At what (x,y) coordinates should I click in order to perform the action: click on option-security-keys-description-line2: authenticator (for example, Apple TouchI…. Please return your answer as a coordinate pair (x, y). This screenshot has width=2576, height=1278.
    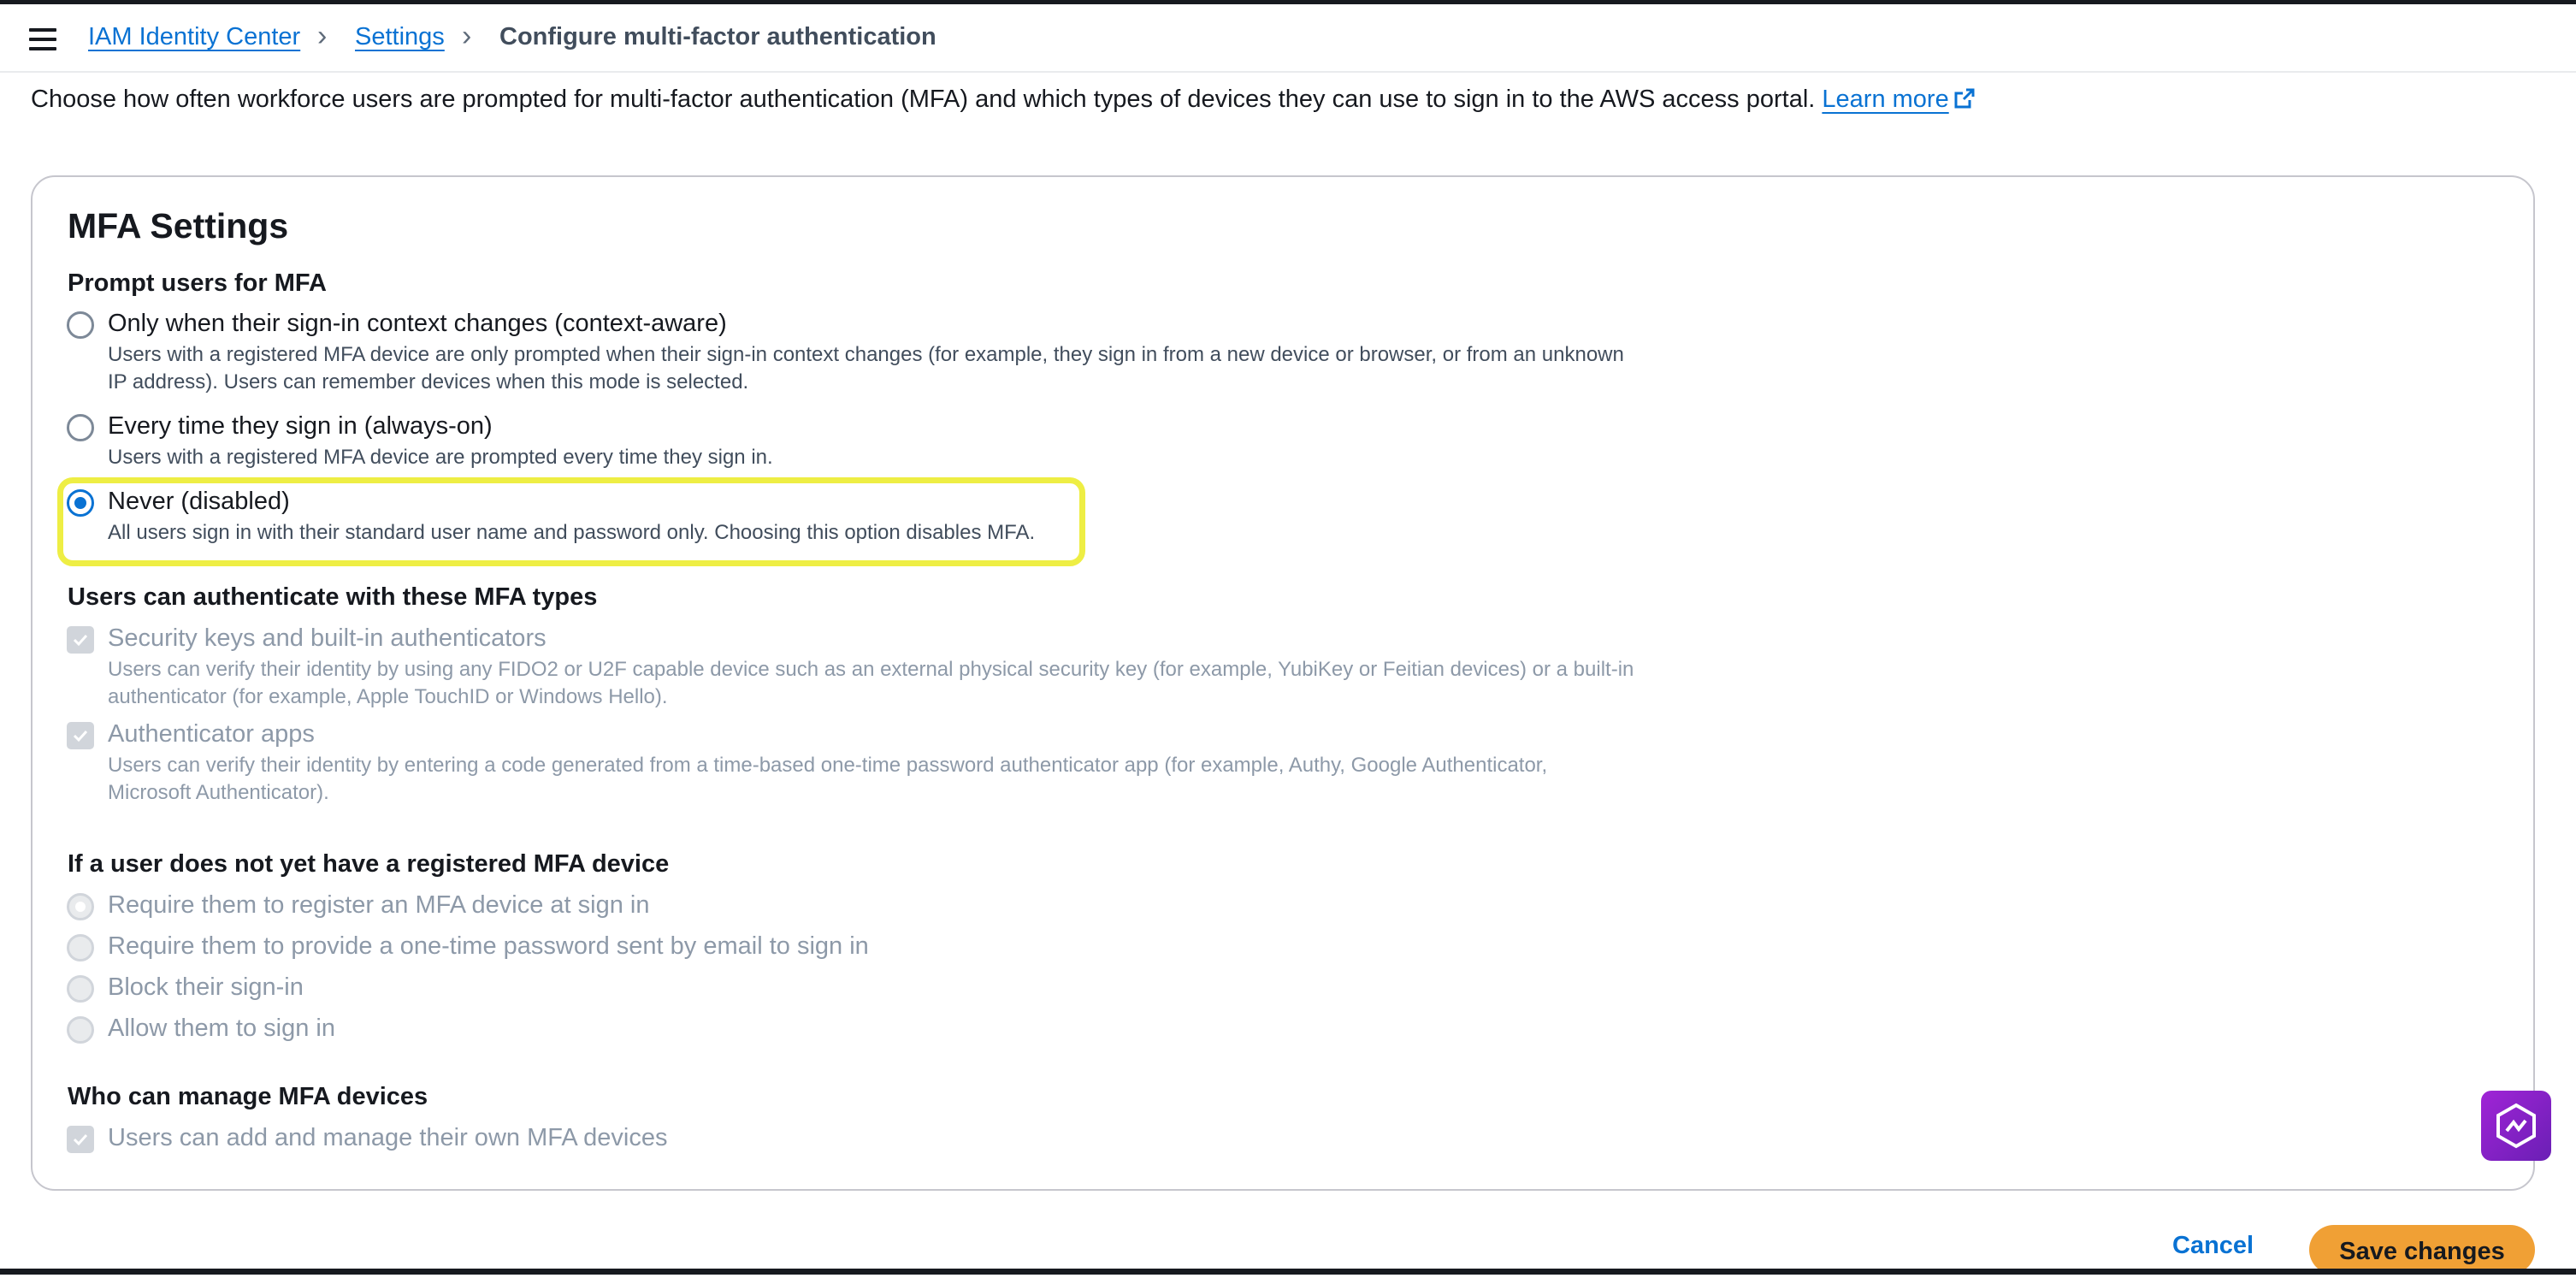
    Looking at the image, I should click on (388, 696).